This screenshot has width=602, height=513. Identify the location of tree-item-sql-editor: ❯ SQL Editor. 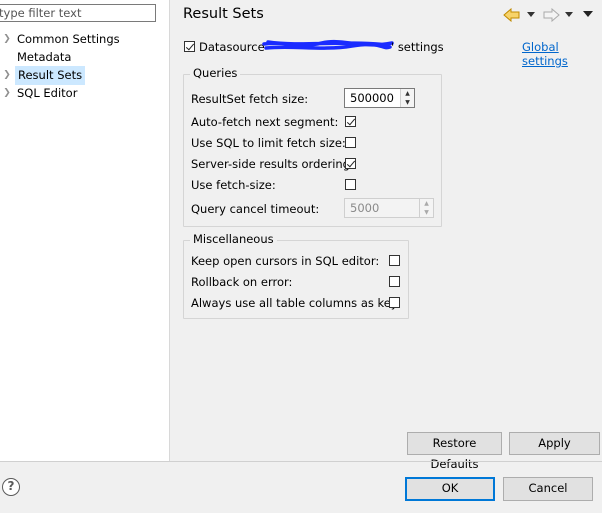
(84, 93).